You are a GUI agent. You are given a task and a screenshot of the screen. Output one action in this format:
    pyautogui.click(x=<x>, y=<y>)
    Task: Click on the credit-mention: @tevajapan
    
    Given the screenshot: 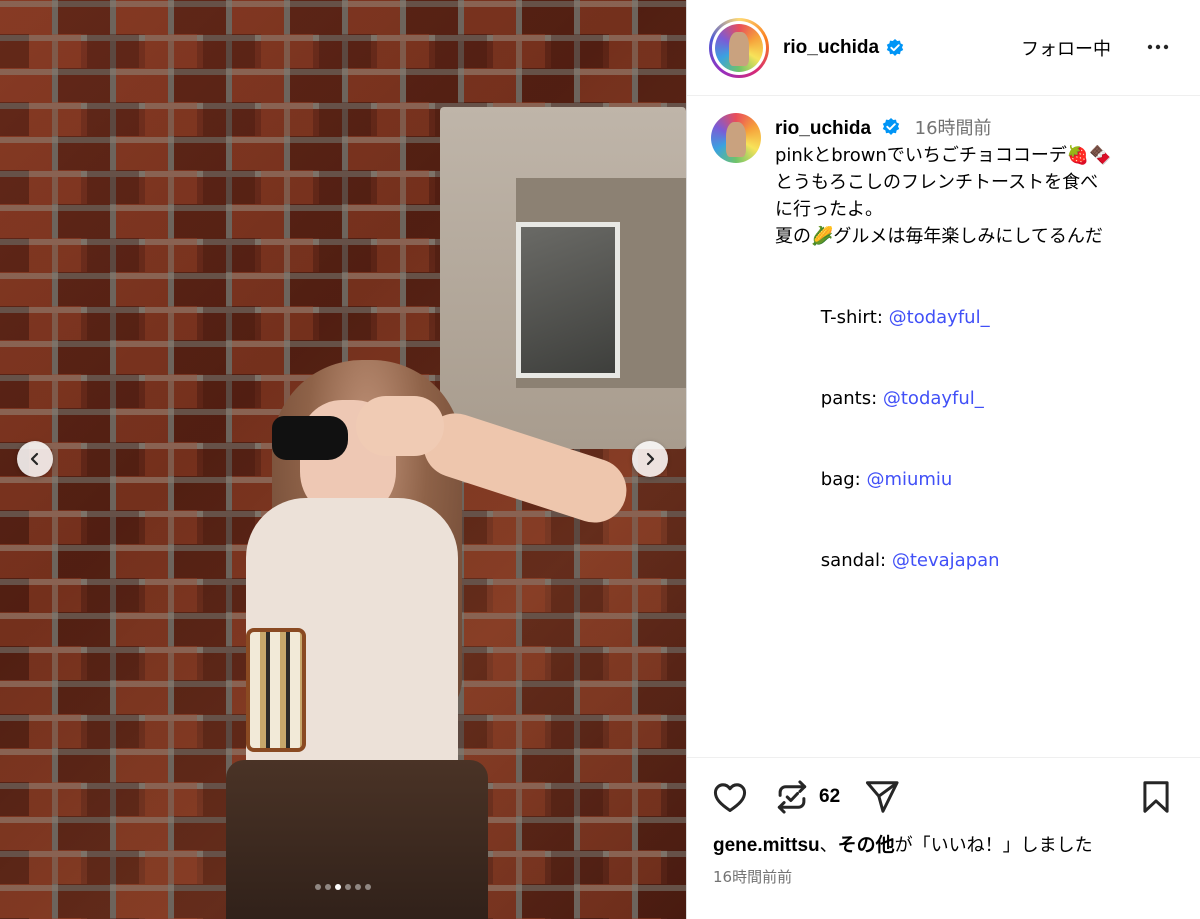 What is the action you would take?
    pyautogui.click(x=946, y=560)
    